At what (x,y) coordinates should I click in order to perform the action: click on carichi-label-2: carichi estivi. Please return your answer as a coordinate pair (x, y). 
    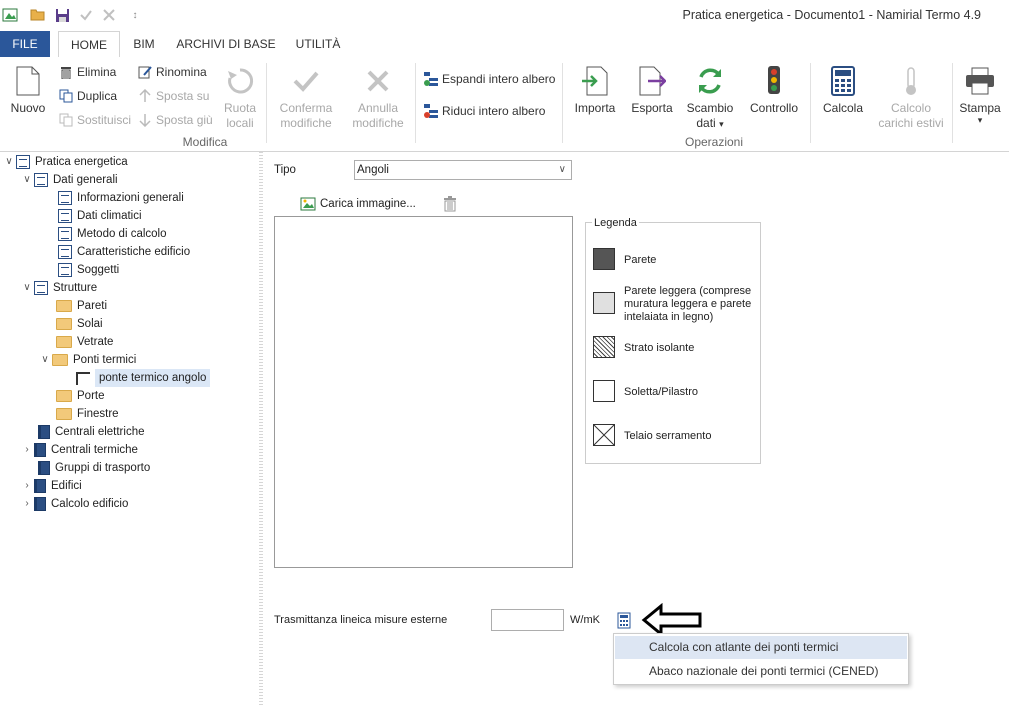
    Looking at the image, I should click on (911, 123).